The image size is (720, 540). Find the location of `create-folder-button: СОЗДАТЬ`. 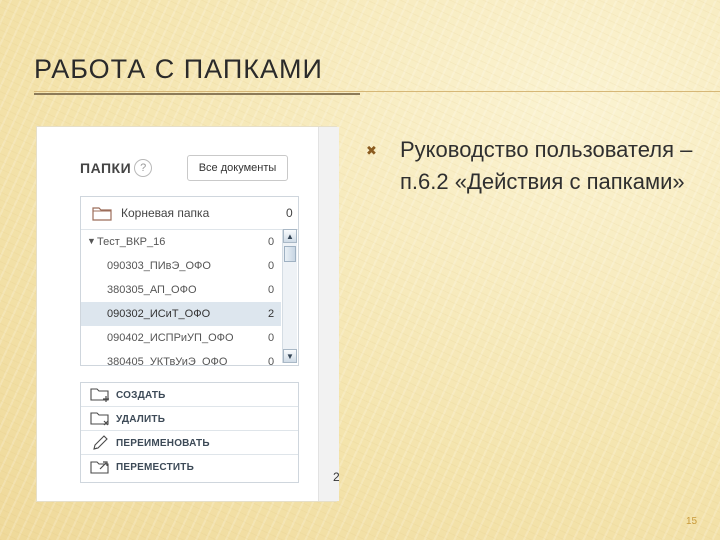

create-folder-button: СОЗДАТЬ is located at coordinates (189, 395).